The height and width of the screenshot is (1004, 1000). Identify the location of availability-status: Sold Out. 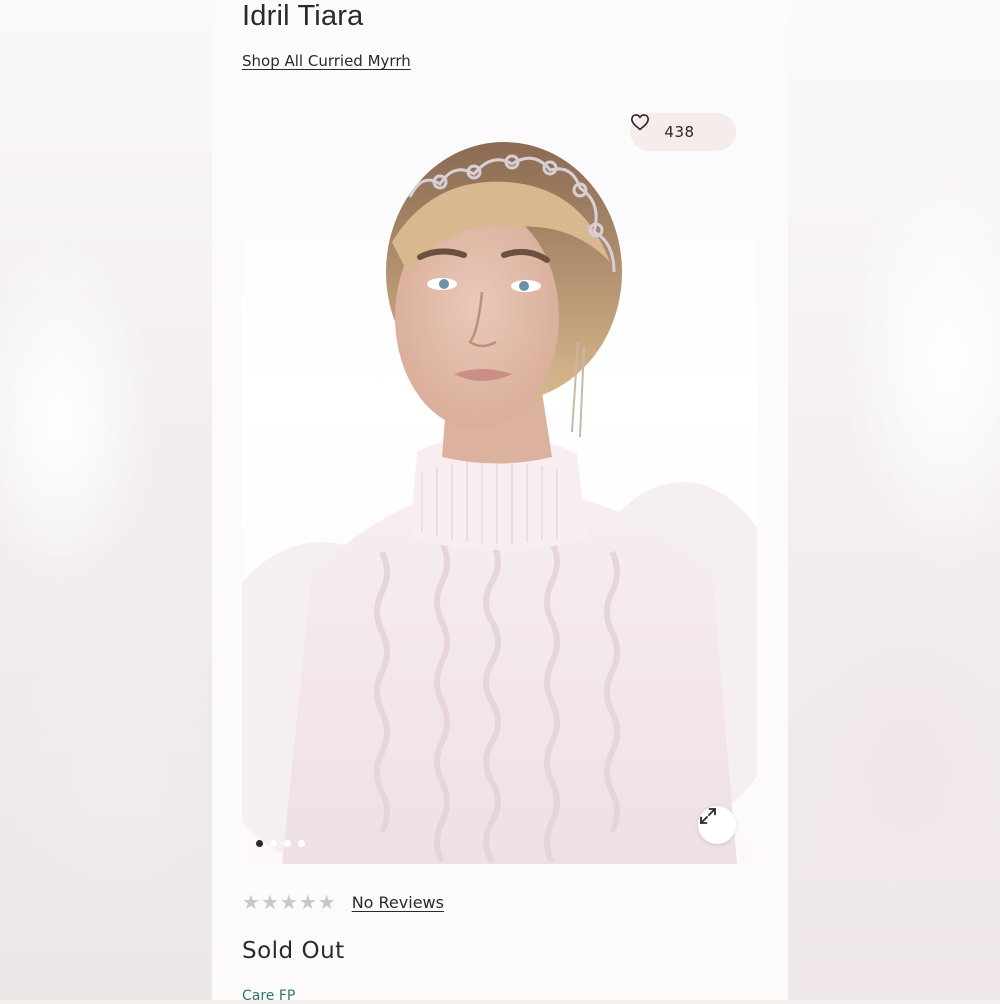
(293, 951).